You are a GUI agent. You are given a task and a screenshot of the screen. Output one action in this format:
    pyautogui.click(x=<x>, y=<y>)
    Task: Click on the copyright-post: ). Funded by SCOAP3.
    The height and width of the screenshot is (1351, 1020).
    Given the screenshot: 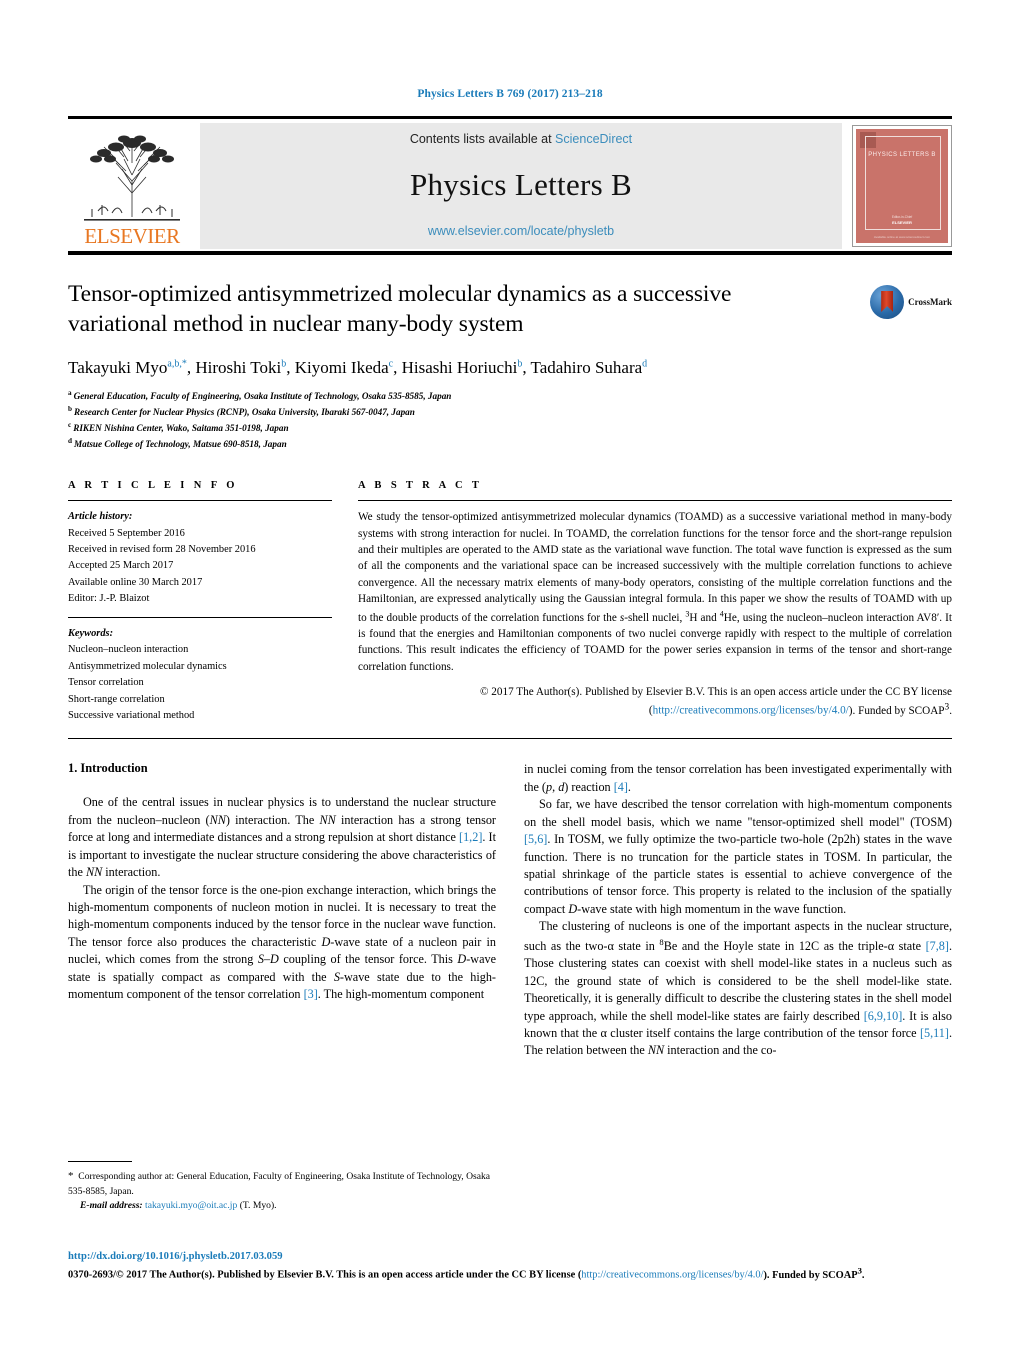 What is the action you would take?
    pyautogui.click(x=900, y=709)
    